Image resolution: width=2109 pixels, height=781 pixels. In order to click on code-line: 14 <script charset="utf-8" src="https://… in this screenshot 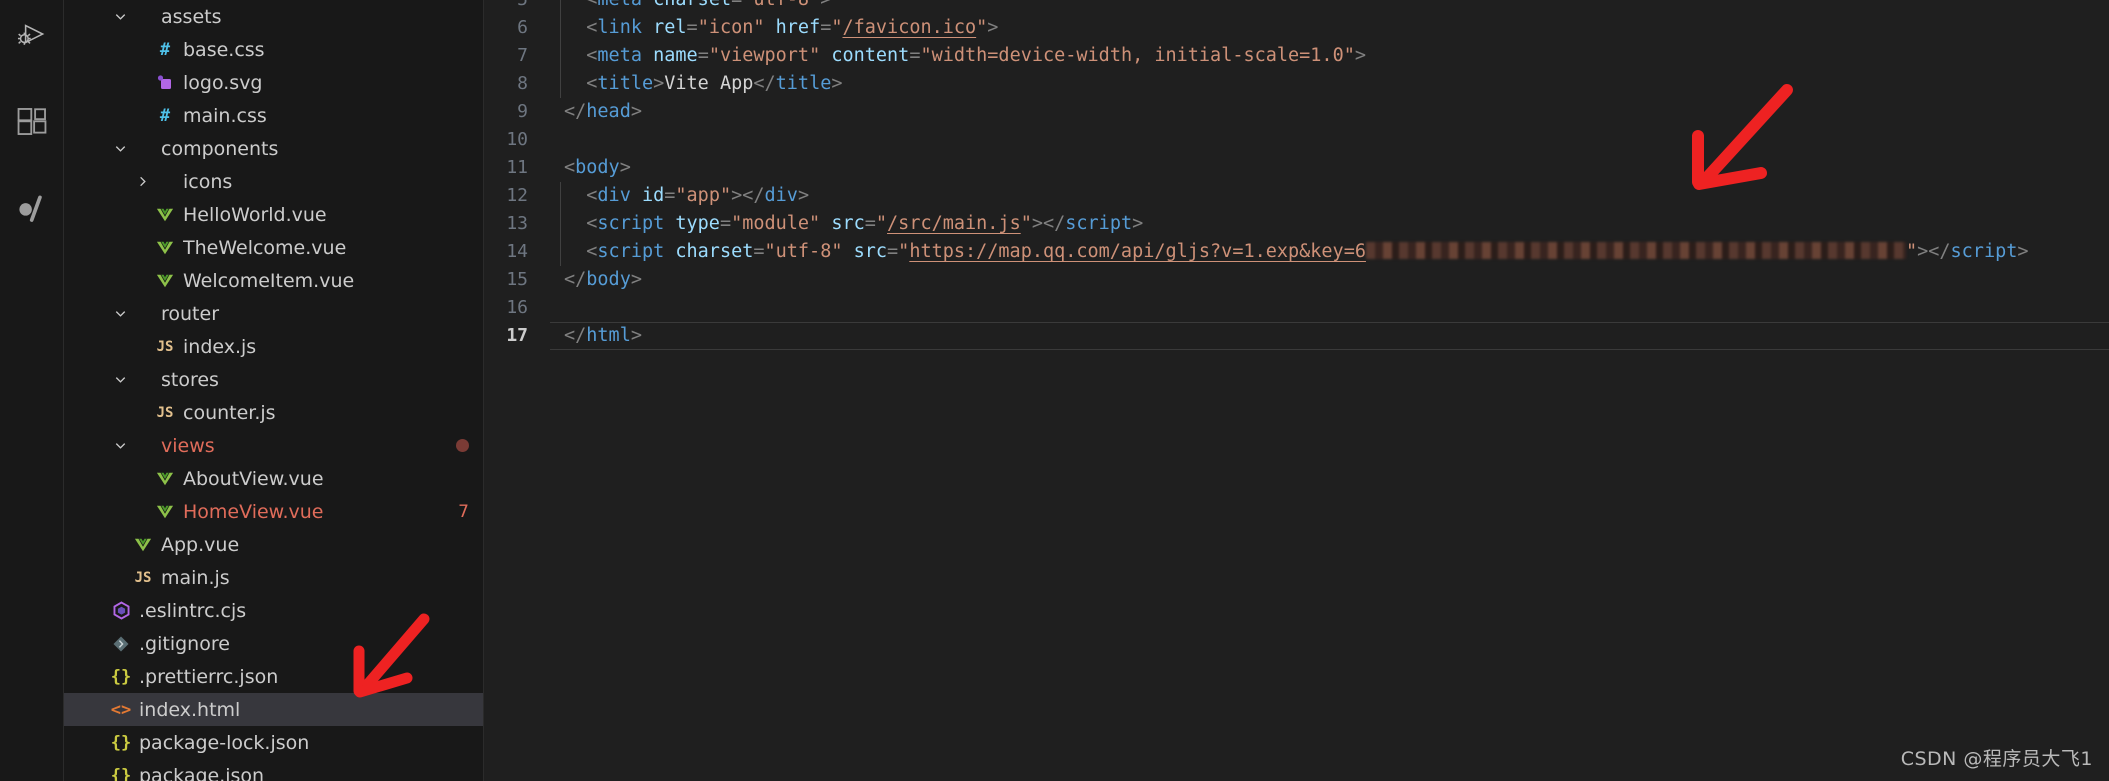, I will do `click(1296, 252)`.